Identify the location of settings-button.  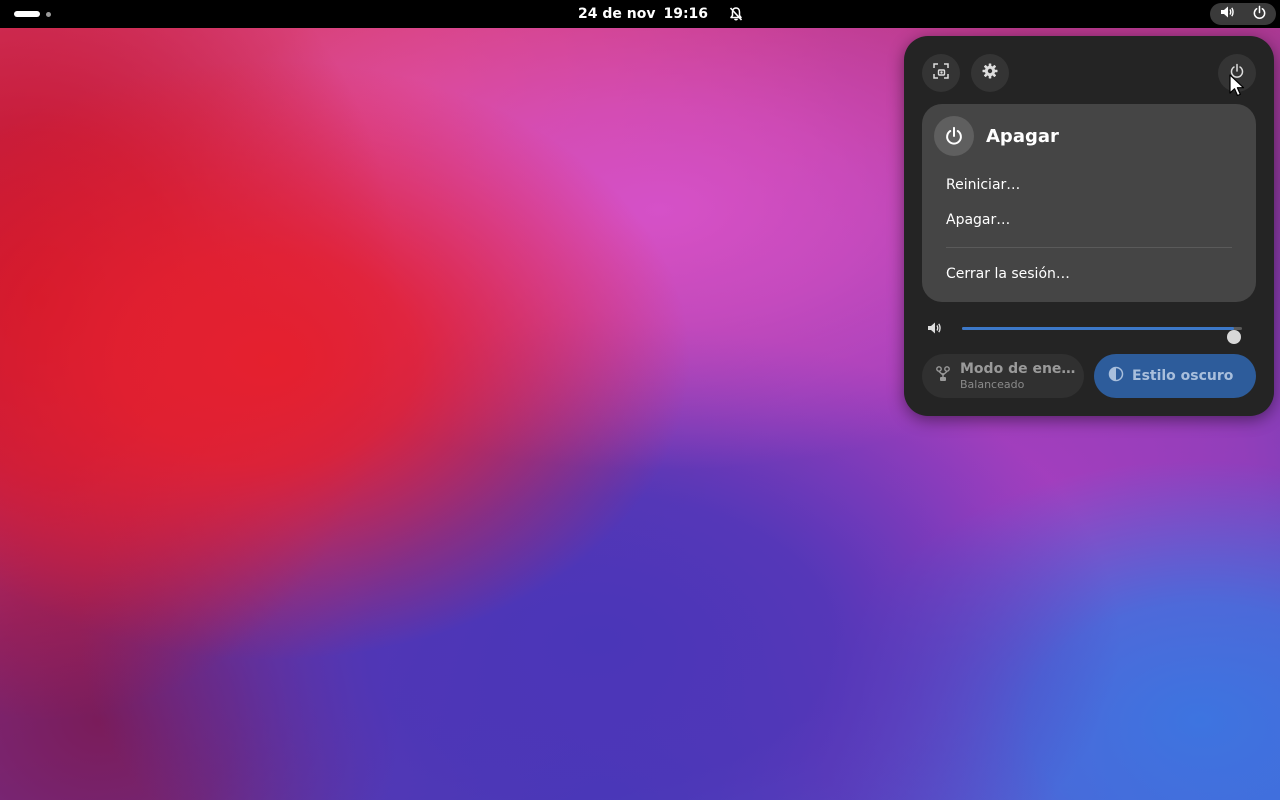
(990, 73).